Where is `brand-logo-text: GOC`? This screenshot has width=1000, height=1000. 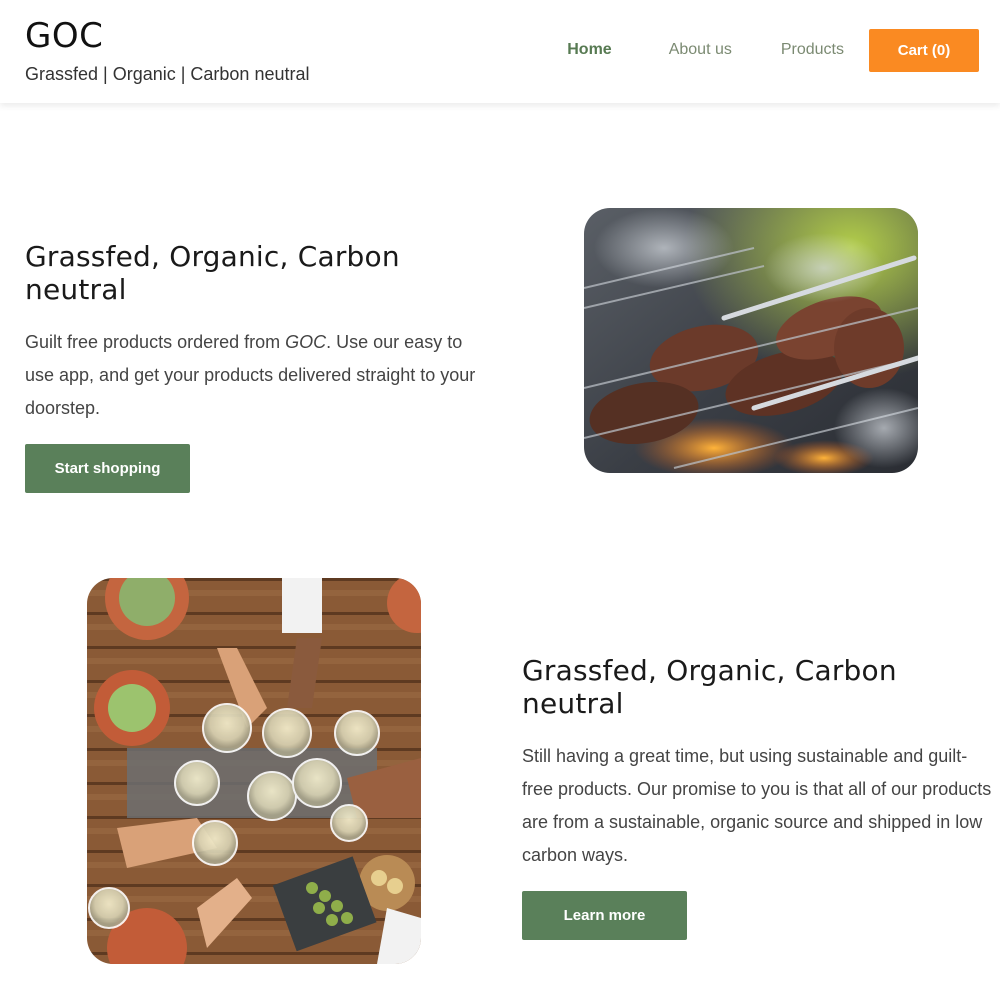 brand-logo-text: GOC is located at coordinates (167, 36).